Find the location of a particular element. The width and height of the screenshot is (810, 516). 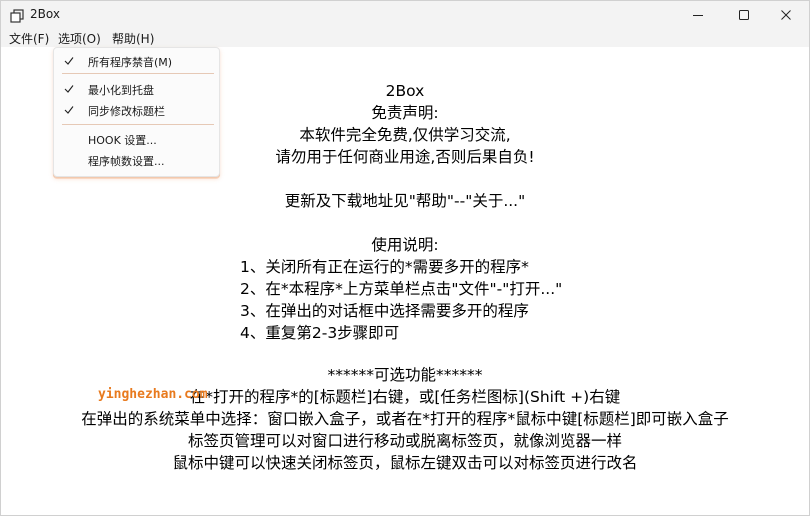

menu-item-label: 所有程序禁音(M) is located at coordinates (130, 62).